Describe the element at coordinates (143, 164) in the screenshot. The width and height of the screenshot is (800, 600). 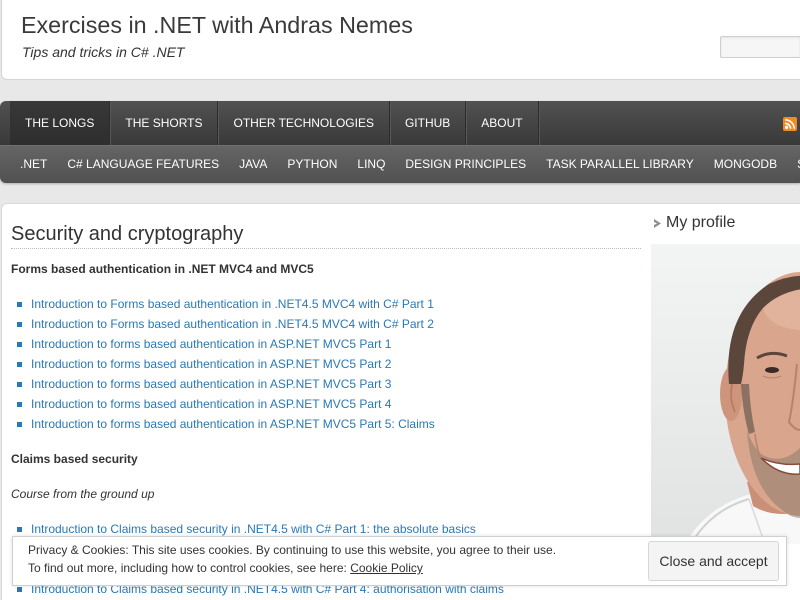
I see `subnav-item-csharp-language-features: C# LANGUAGE FEATURES` at that location.